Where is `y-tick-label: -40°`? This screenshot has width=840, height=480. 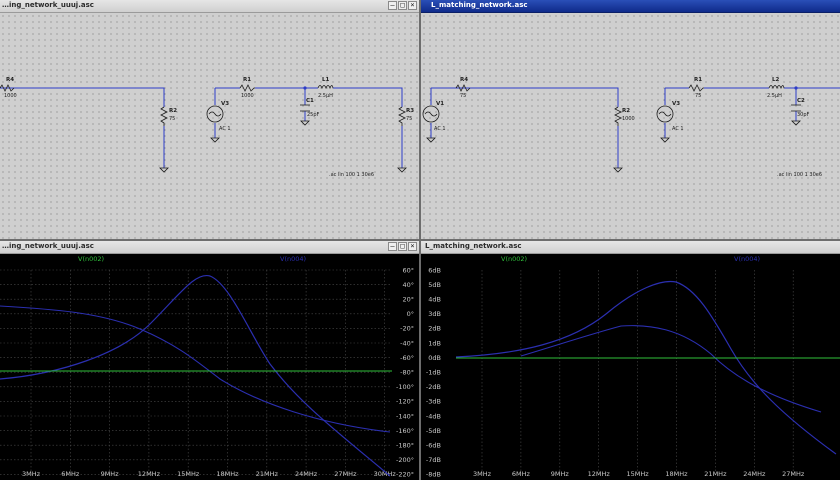 y-tick-label: -40° is located at coordinates (407, 343).